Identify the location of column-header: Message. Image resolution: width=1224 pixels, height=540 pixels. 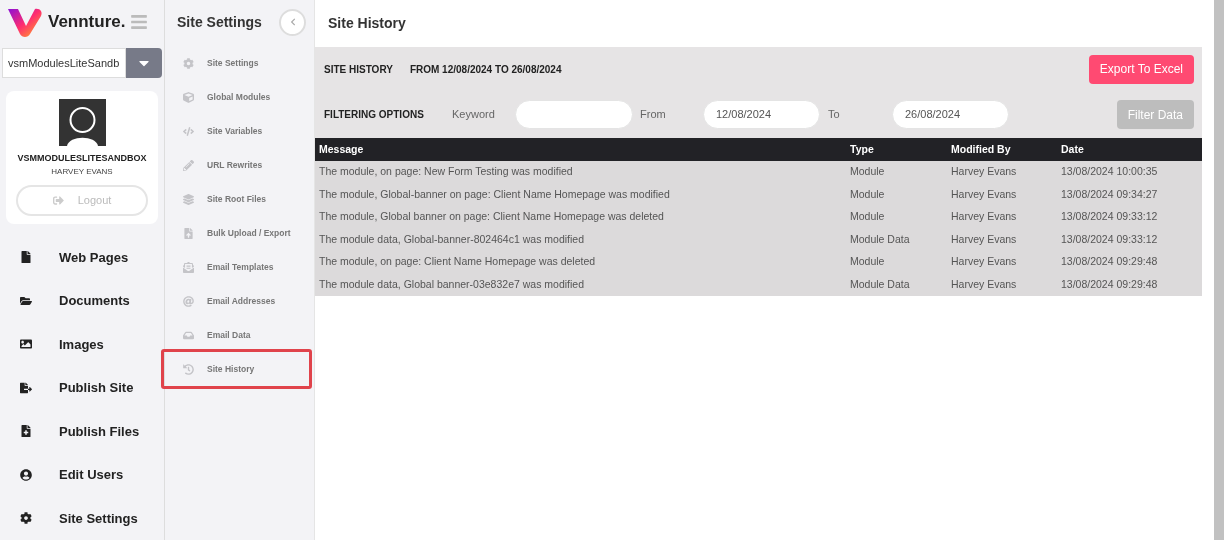
(580, 149).